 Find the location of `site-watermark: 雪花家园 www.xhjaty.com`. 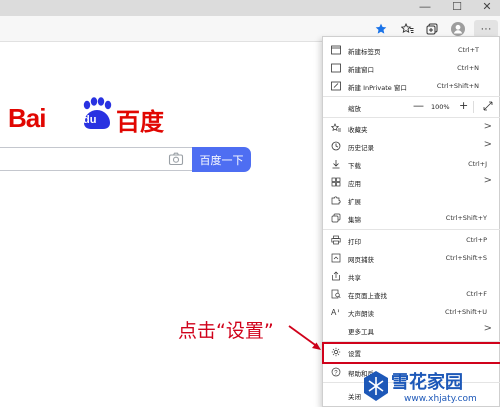

site-watermark: 雪花家园 www.xhjaty.com is located at coordinates (430, 387).